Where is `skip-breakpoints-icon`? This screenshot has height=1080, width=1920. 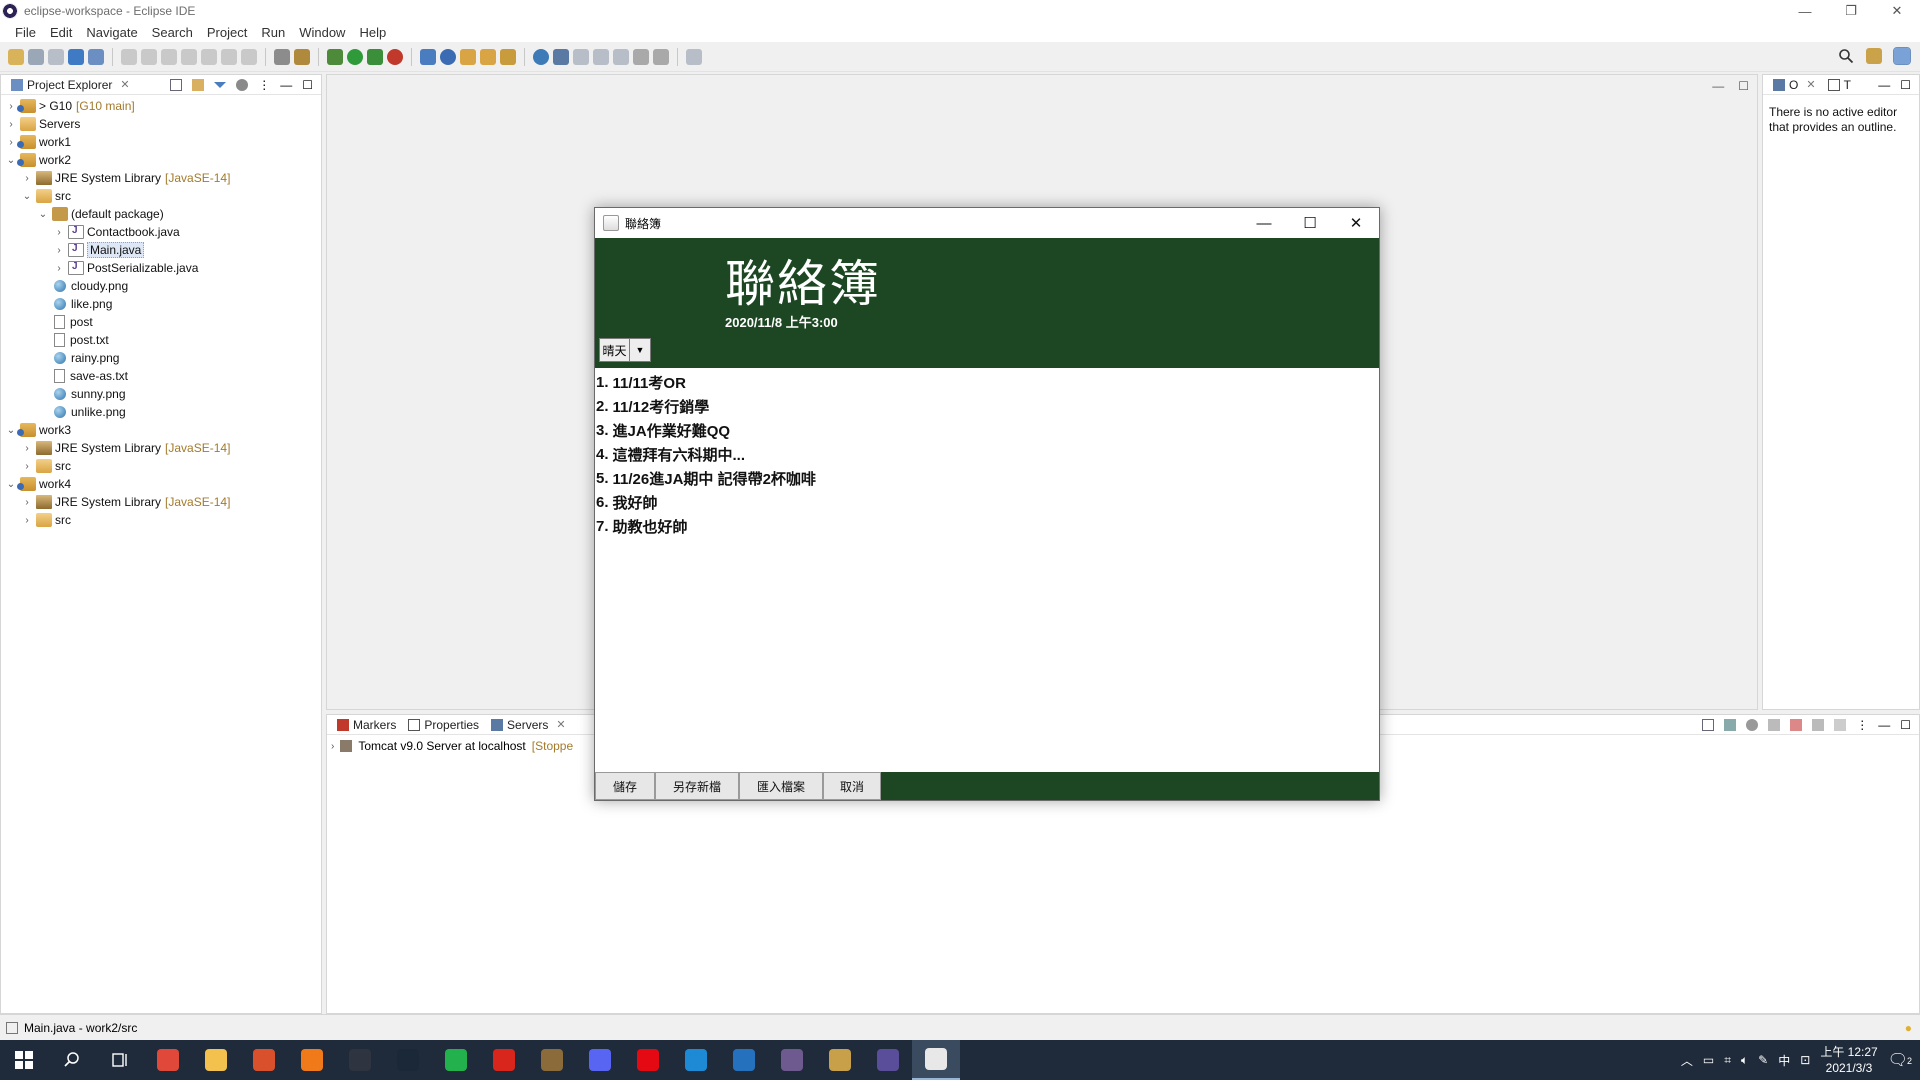 skip-breakpoints-icon is located at coordinates (96, 56).